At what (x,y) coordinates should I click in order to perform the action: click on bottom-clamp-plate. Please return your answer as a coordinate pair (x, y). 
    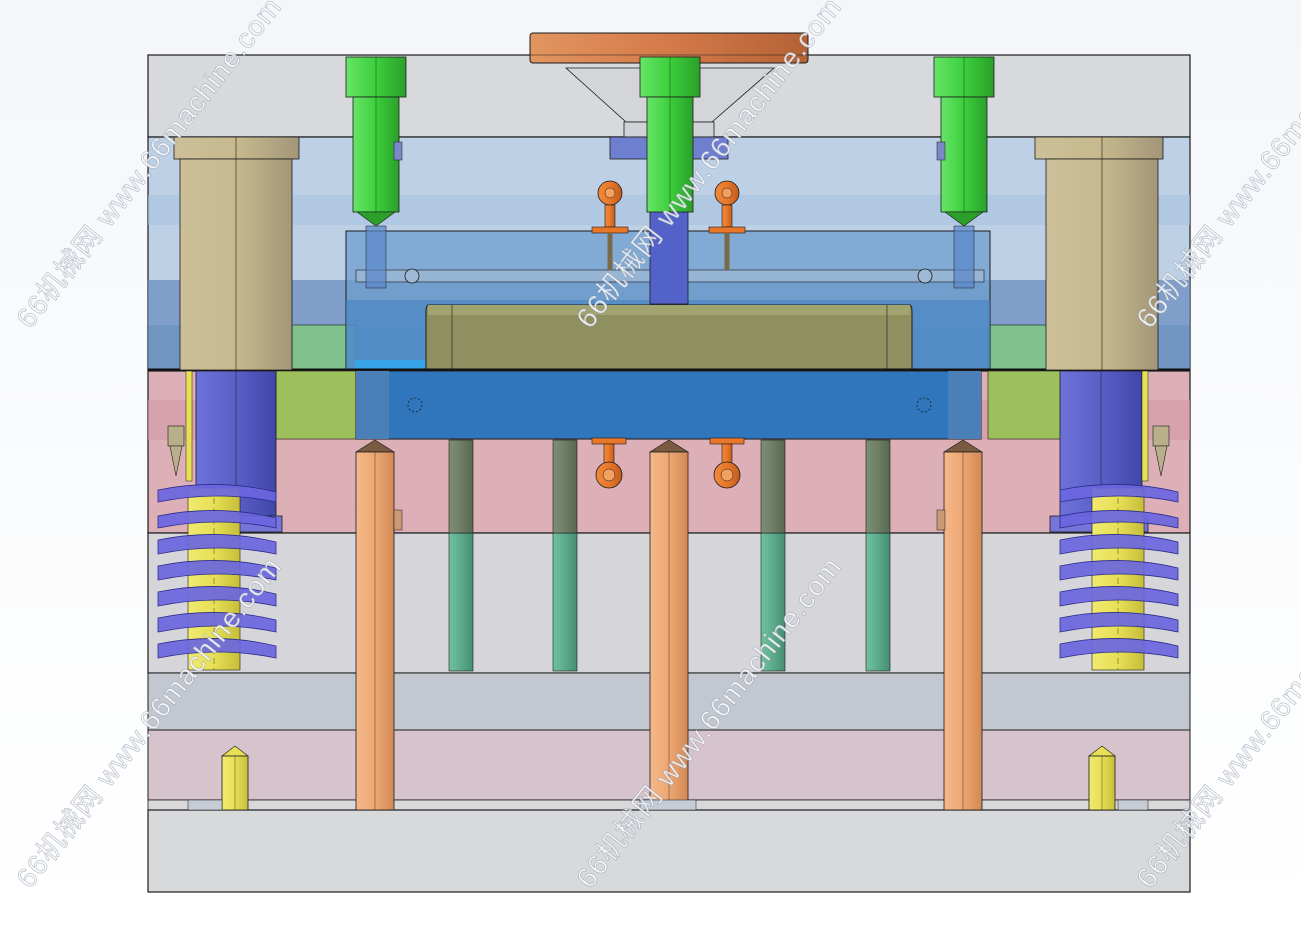
    Looking at the image, I should click on (669, 851).